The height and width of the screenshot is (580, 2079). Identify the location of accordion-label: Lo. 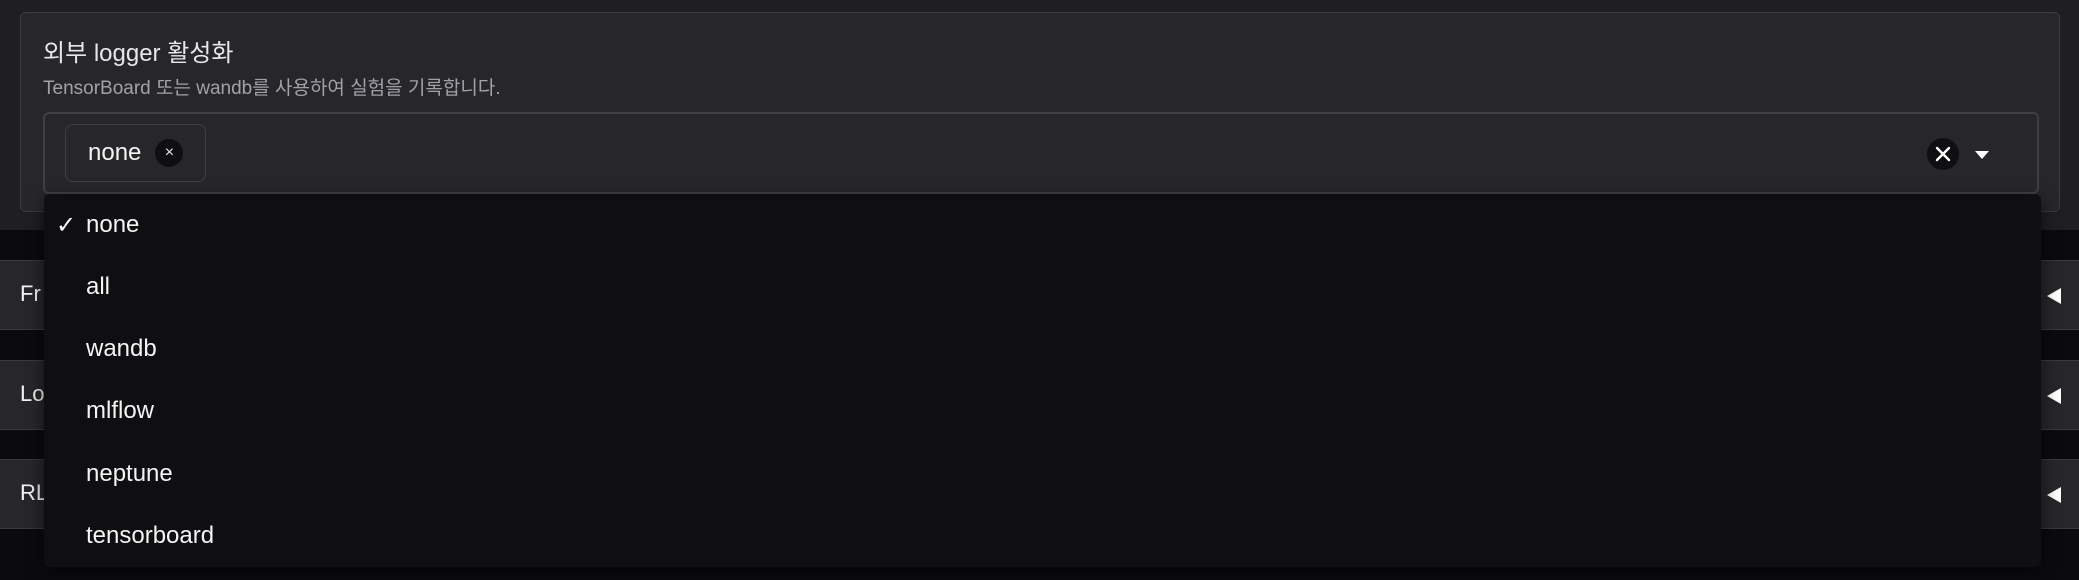
(32, 393).